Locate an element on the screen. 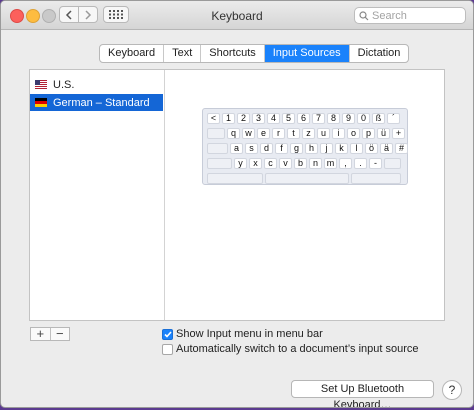 Image resolution: width=474 pixels, height=410 pixels. list-item-german-standard: German – Standard is located at coordinates (96, 102).